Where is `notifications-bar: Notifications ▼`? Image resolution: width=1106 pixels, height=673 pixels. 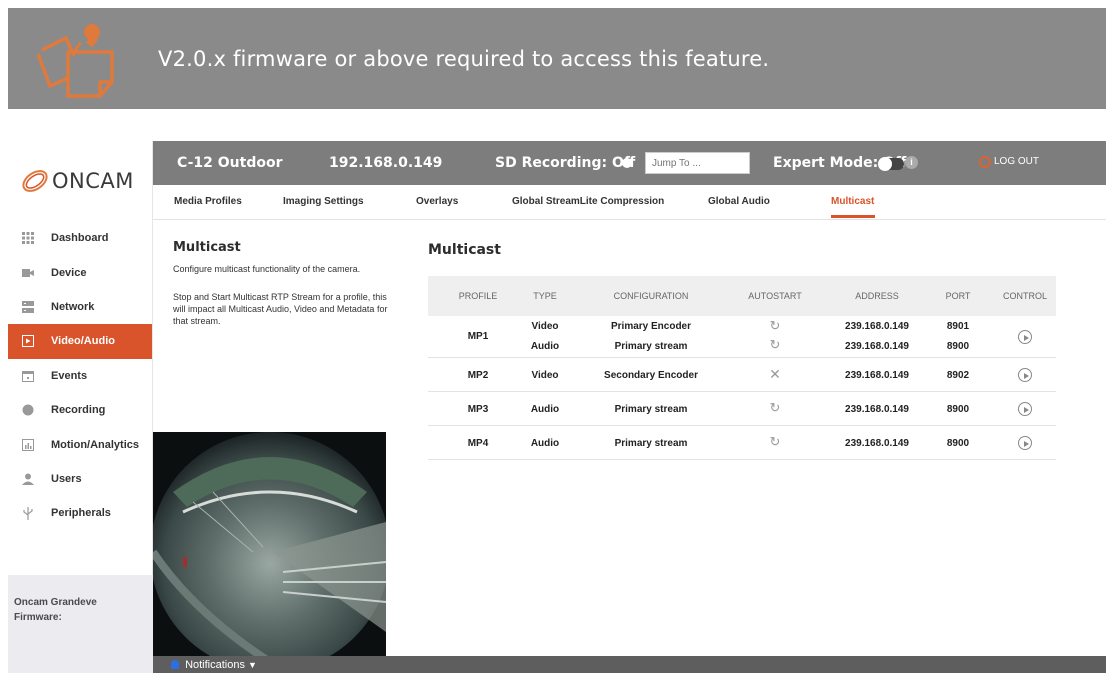 notifications-bar: Notifications ▼ is located at coordinates (629, 664).